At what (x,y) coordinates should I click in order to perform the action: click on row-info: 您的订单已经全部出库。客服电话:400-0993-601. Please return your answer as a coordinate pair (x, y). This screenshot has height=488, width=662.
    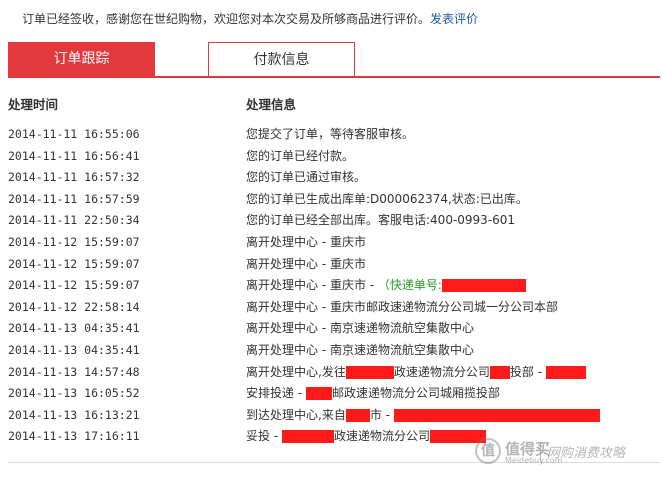
    Looking at the image, I should click on (381, 220).